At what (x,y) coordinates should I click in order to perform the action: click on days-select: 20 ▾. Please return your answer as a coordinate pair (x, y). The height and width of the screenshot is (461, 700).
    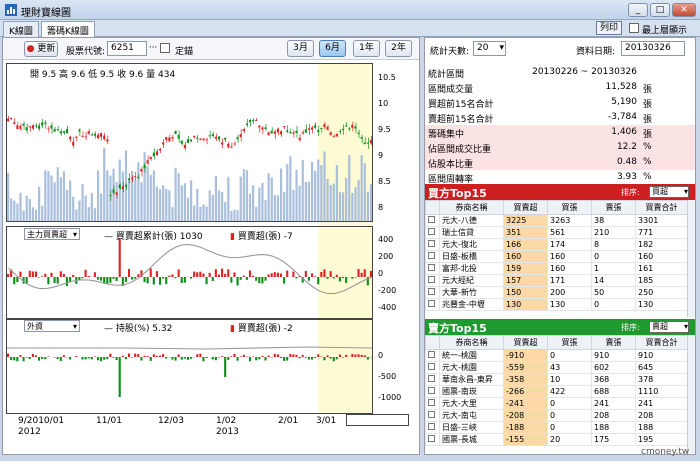
    Looking at the image, I should click on (489, 48).